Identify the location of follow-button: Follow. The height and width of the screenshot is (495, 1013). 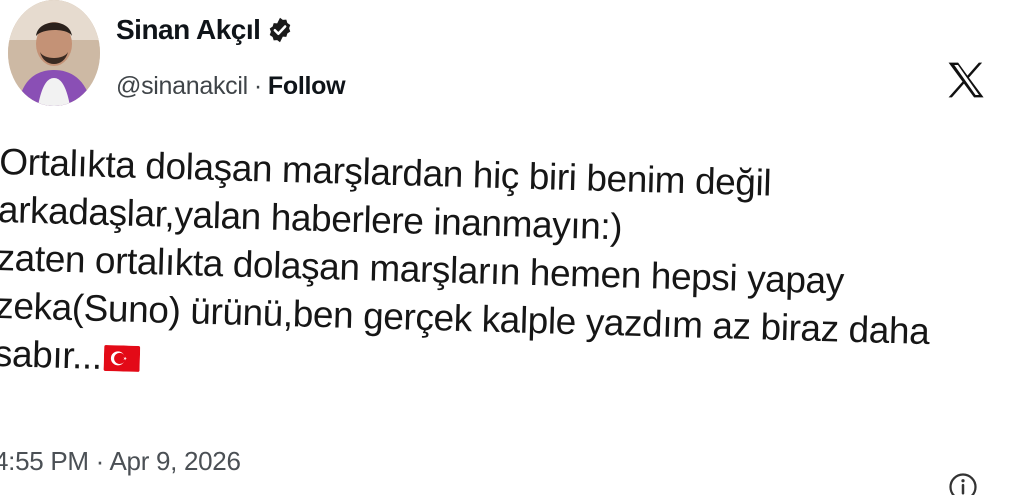
(307, 86).